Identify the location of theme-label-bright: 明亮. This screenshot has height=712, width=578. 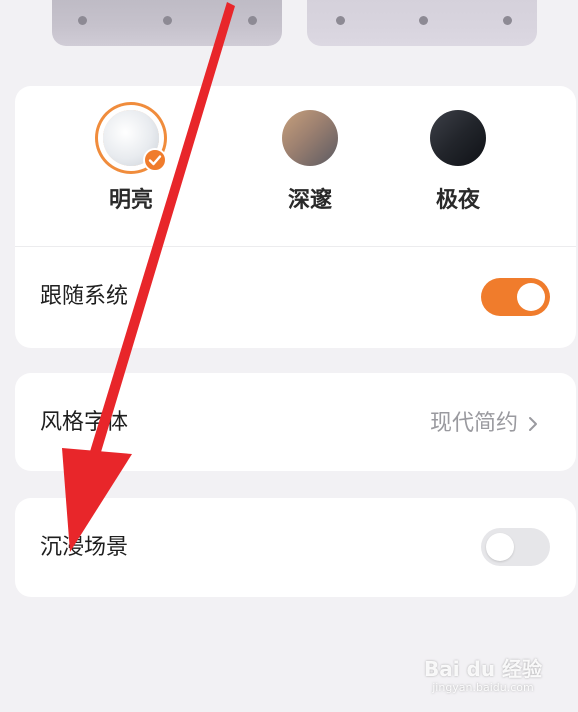
(130, 200).